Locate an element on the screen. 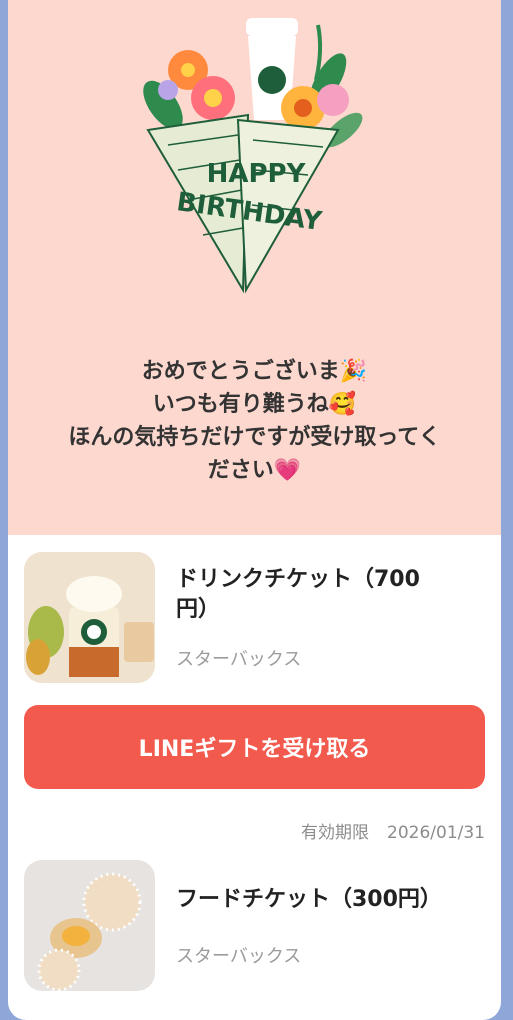  drink-ticket-title: ドリンクチケット（700 円） is located at coordinates (326, 595).